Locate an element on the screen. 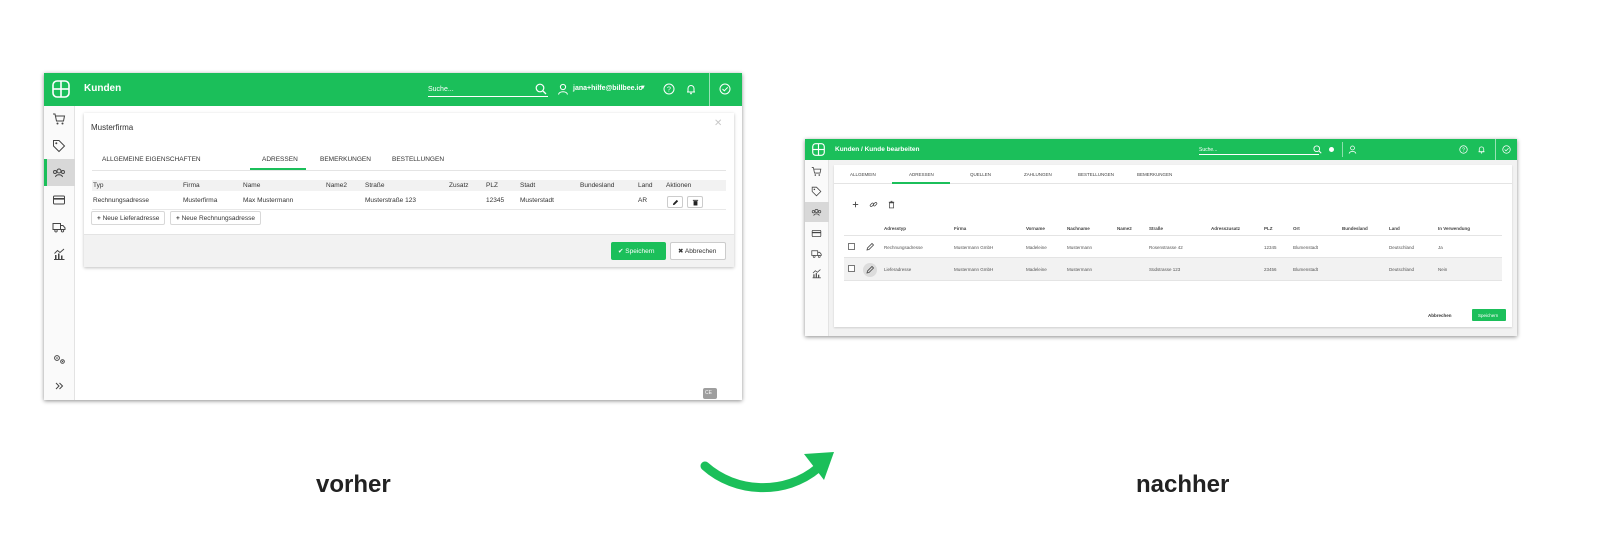 The height and width of the screenshot is (534, 1600). trash-icon is located at coordinates (891, 204).